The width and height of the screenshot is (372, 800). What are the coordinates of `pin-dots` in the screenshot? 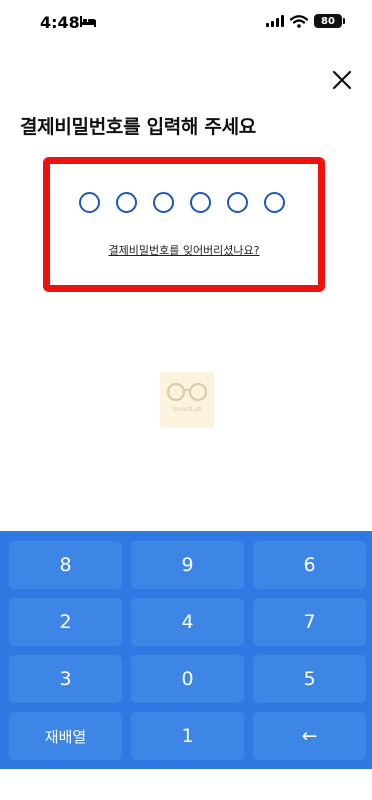 It's located at (182, 202).